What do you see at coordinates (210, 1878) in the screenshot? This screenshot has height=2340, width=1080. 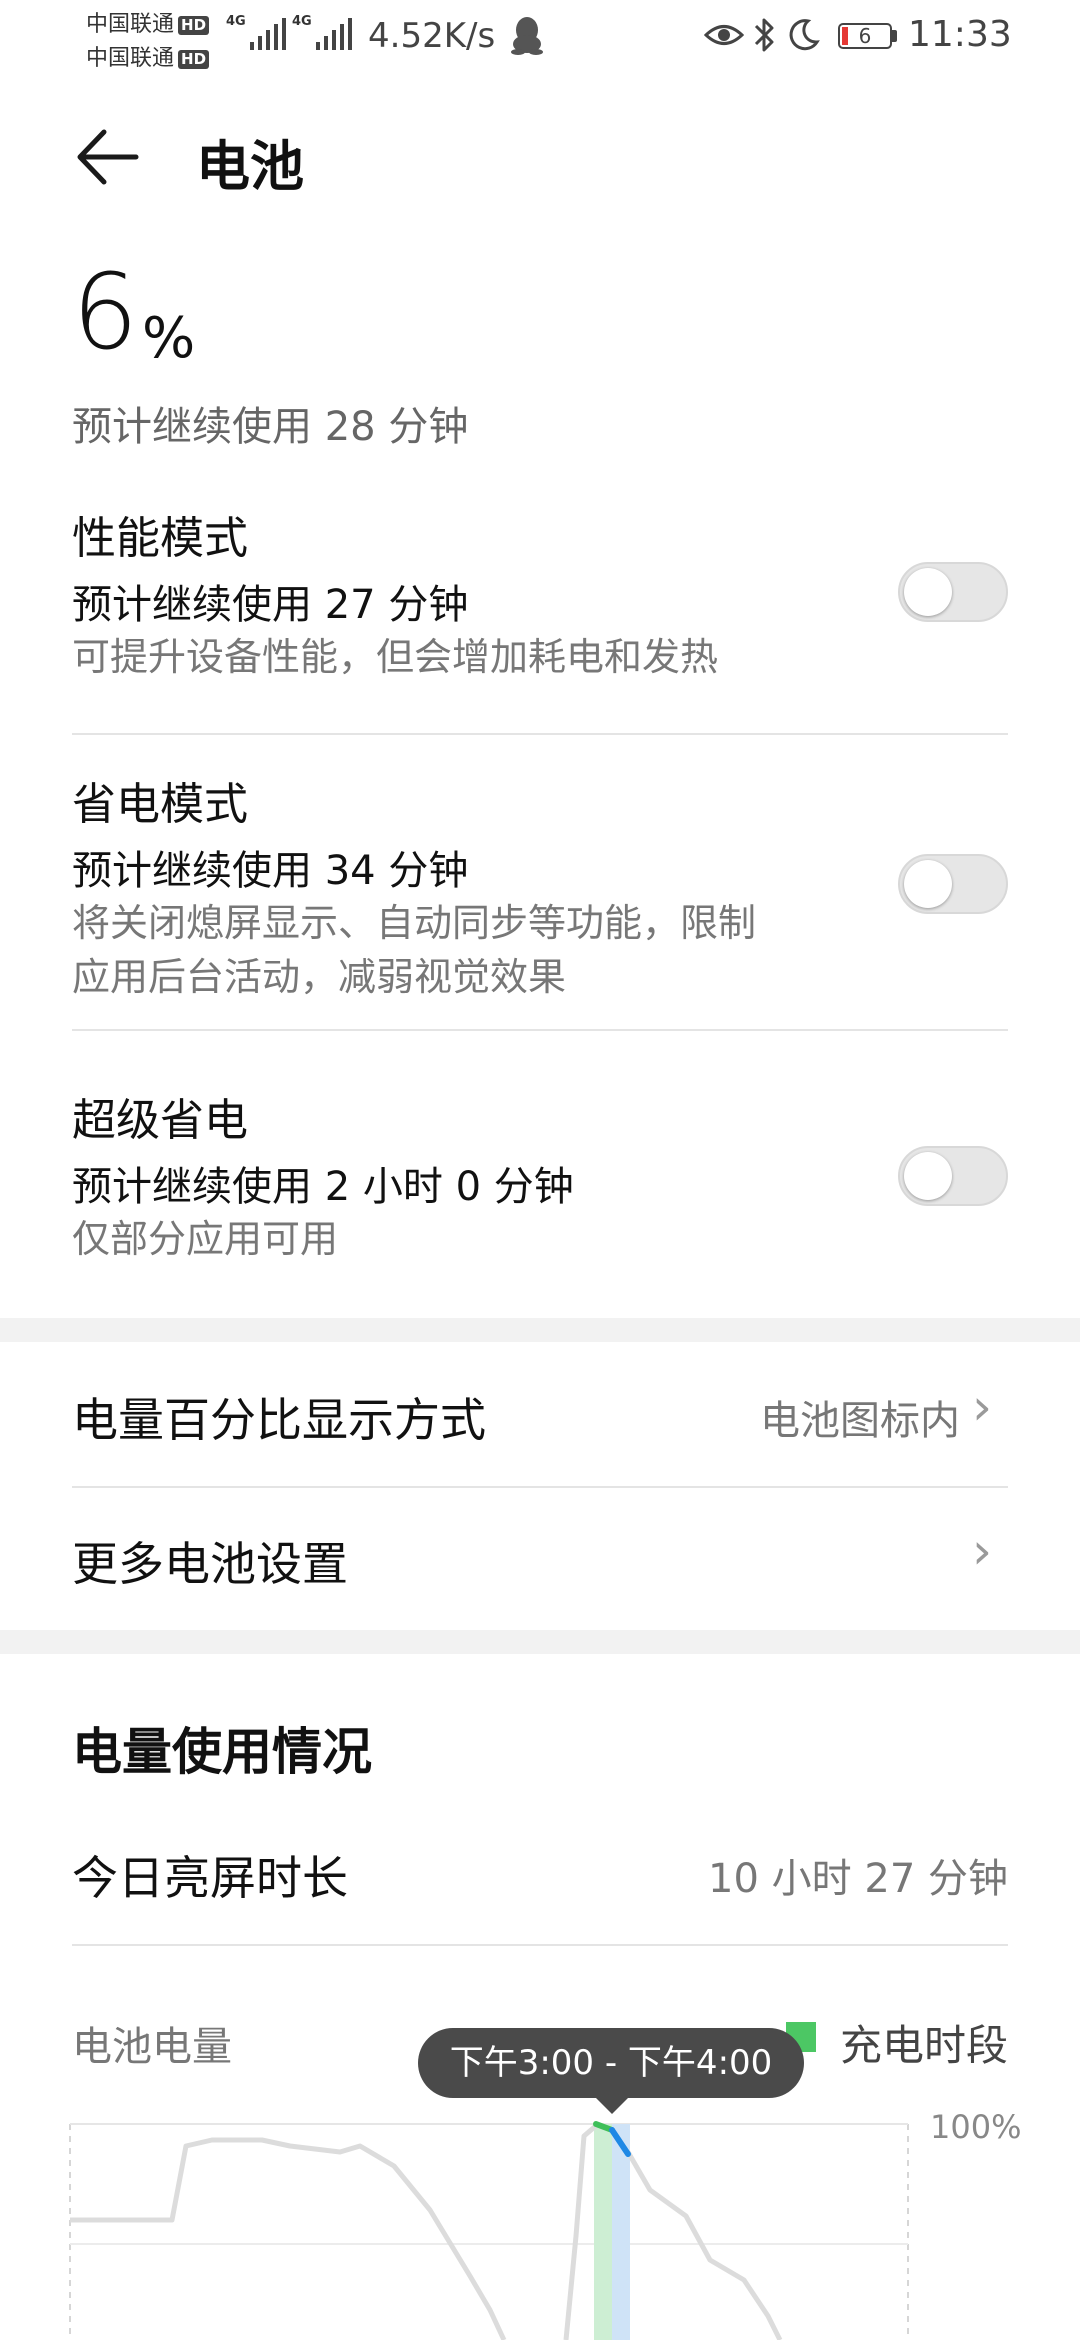 I see `screen-time-label: 今日亮屏时长` at bounding box center [210, 1878].